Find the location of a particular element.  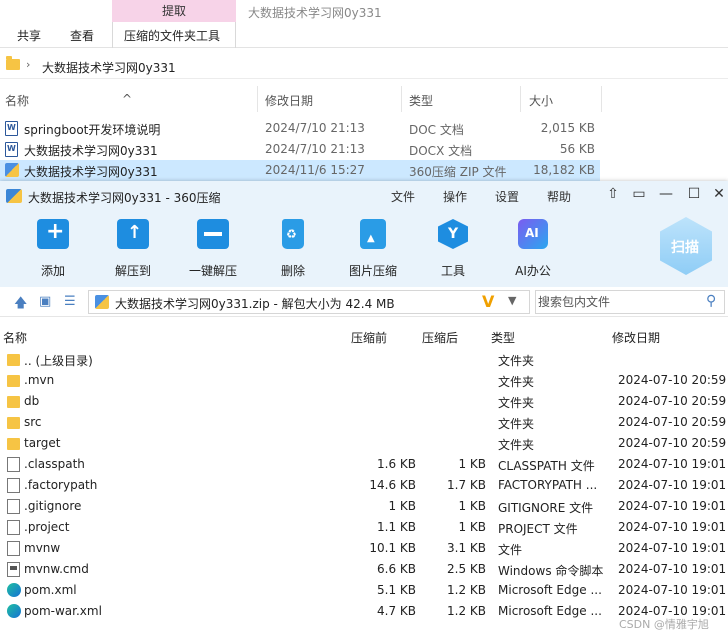

menu-help: 帮助 is located at coordinates (559, 196).